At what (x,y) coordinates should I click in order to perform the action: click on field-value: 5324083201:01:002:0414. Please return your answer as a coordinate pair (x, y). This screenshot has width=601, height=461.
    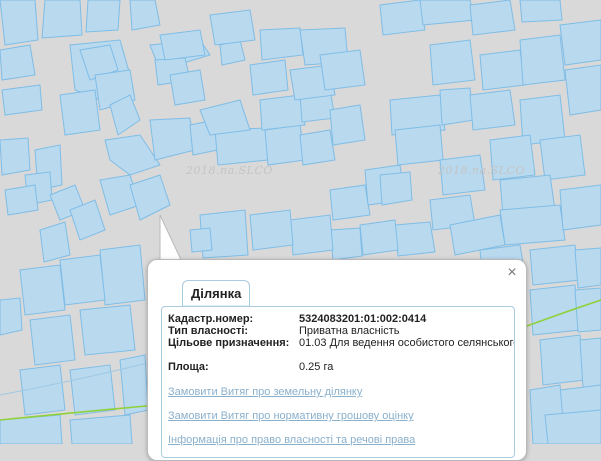
    Looking at the image, I should click on (363, 319).